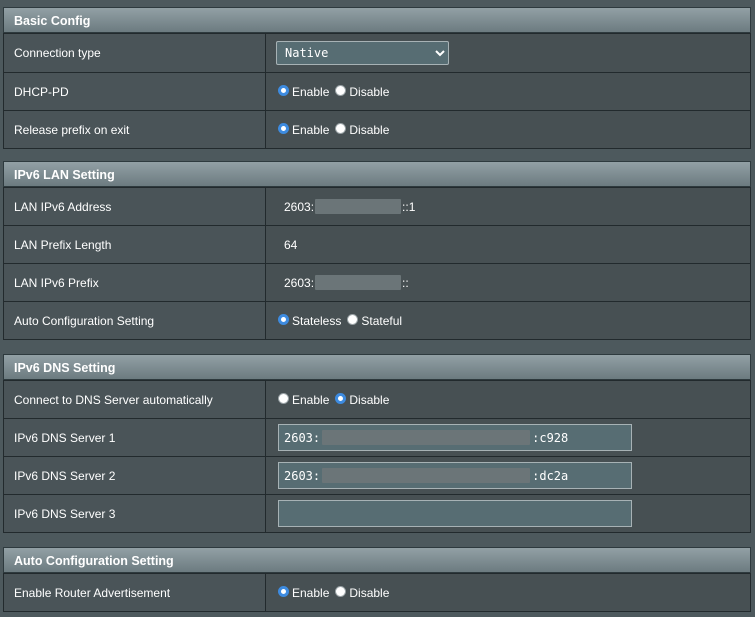 Image resolution: width=755 pixels, height=617 pixels. What do you see at coordinates (514, 593) in the screenshot?
I see `router-advertisement-radio-group: Enable Disable` at bounding box center [514, 593].